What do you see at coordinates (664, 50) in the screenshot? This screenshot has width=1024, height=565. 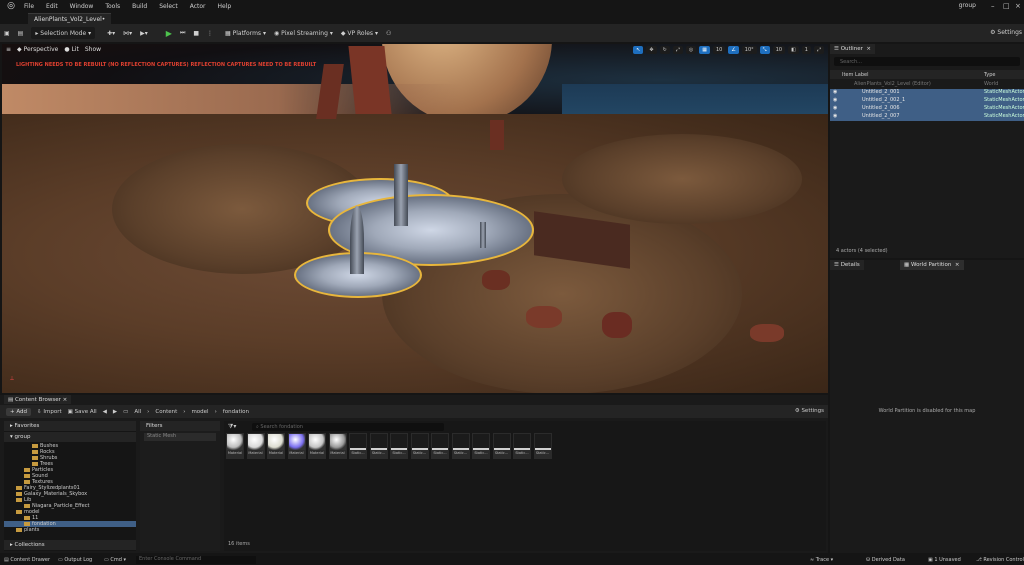 I see `rotate-icon: ↻` at bounding box center [664, 50].